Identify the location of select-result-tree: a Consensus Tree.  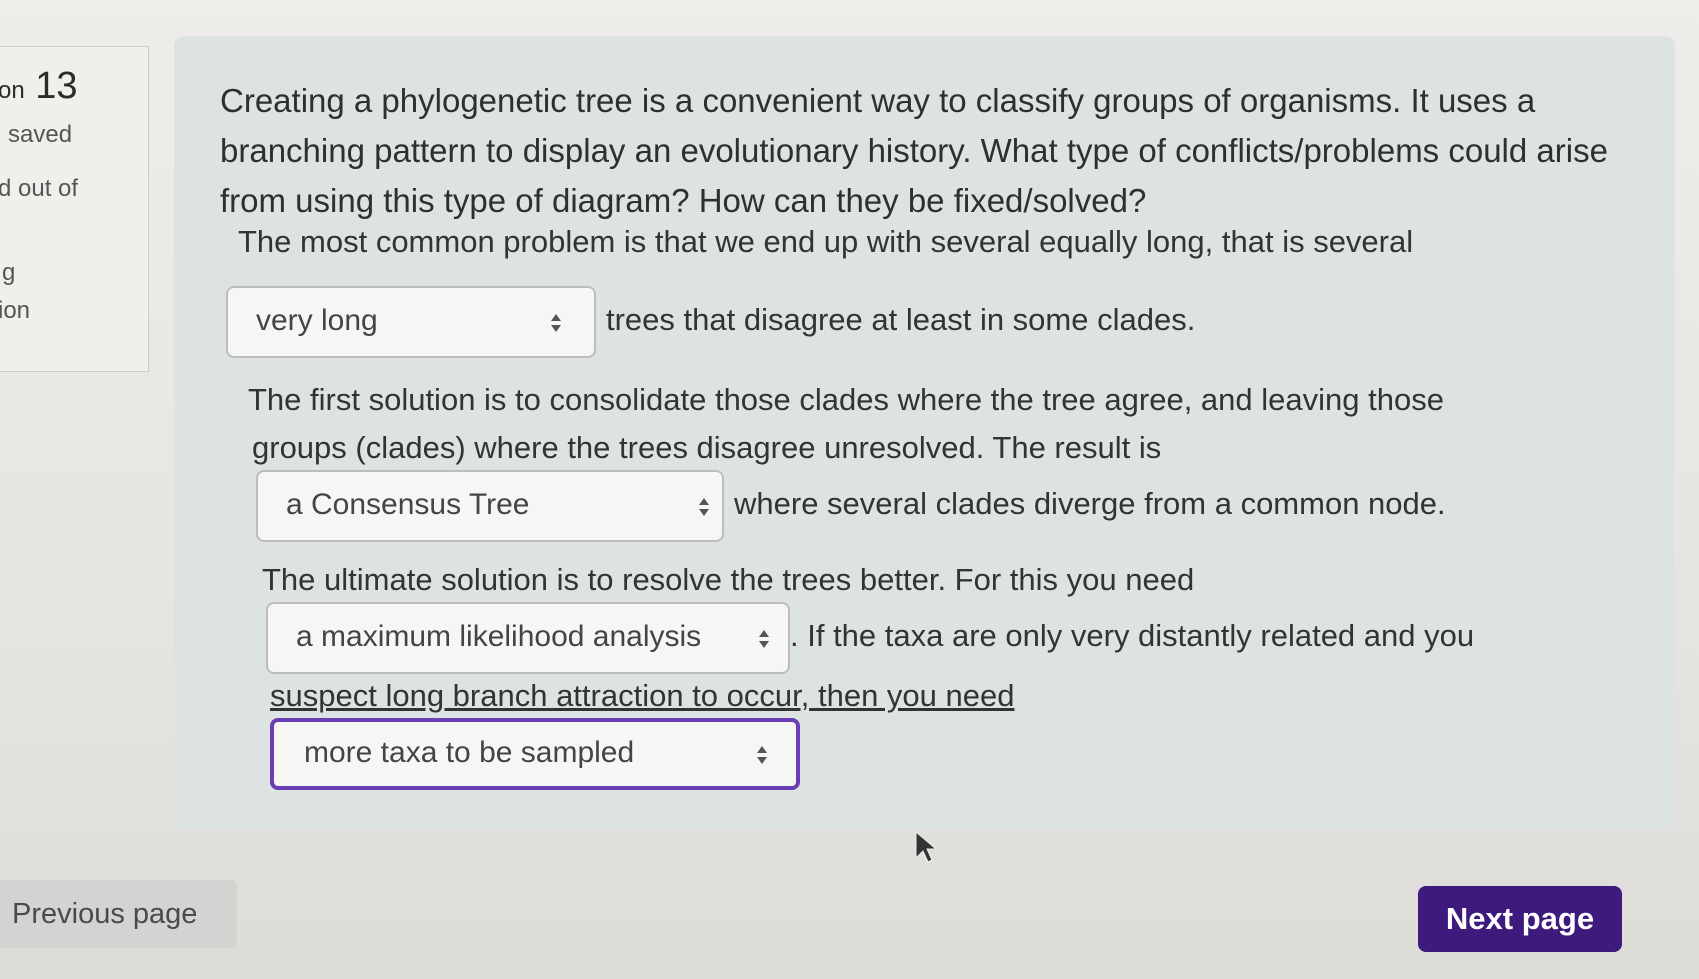
(490, 506).